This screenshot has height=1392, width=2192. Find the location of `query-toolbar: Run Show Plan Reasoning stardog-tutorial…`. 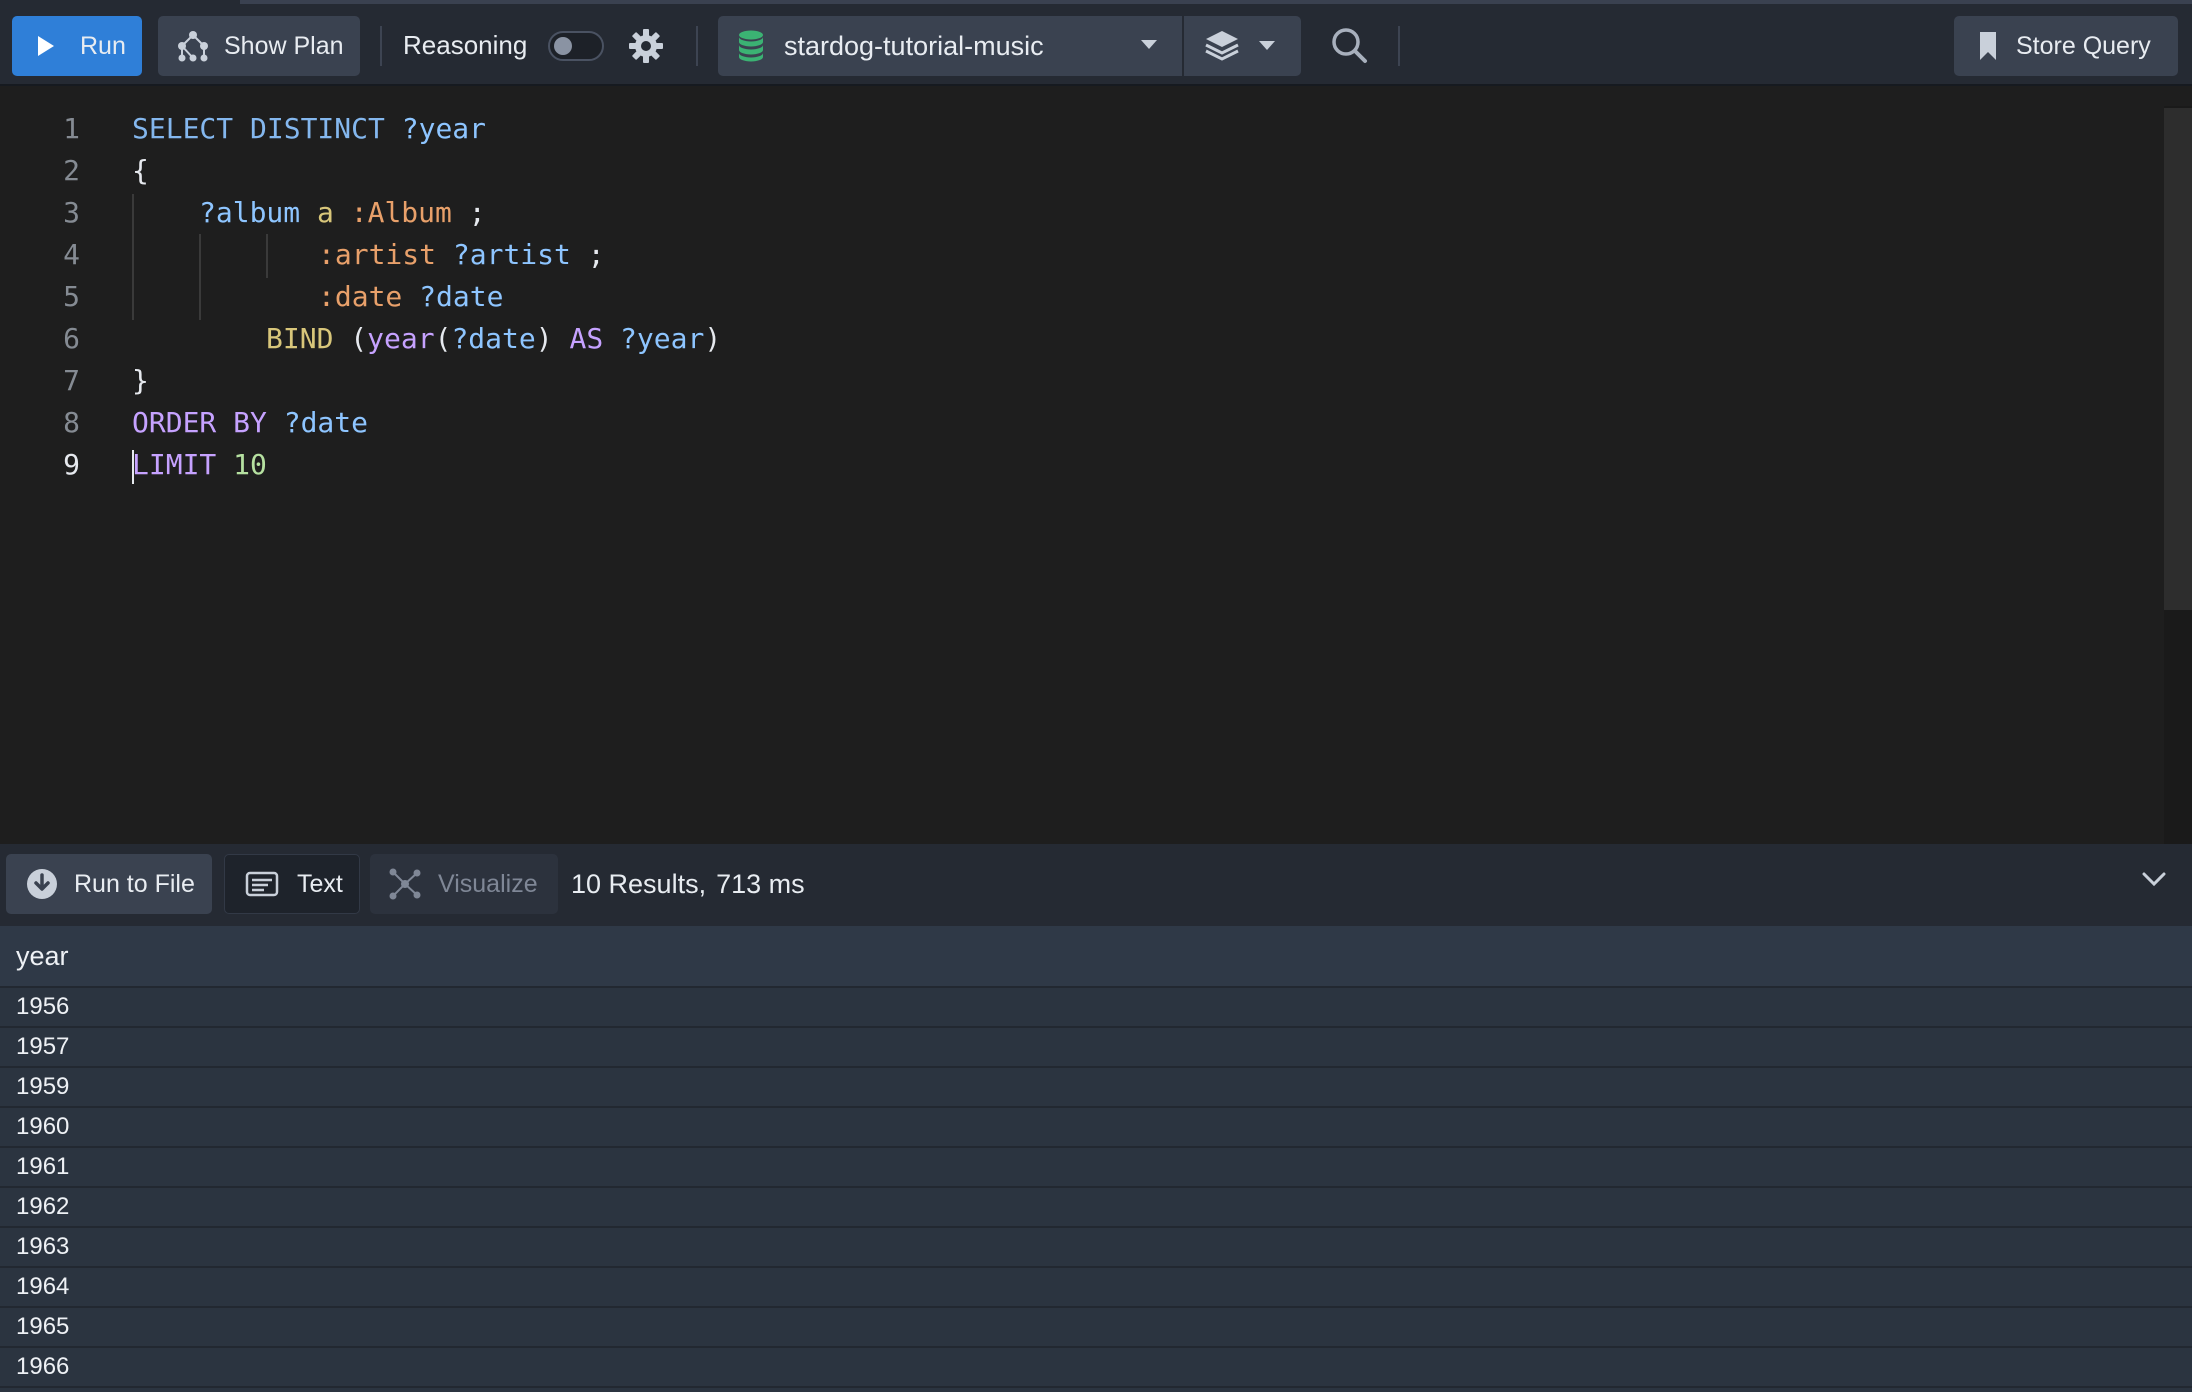

query-toolbar: Run Show Plan Reasoning stardog-tutorial… is located at coordinates (1096, 43).